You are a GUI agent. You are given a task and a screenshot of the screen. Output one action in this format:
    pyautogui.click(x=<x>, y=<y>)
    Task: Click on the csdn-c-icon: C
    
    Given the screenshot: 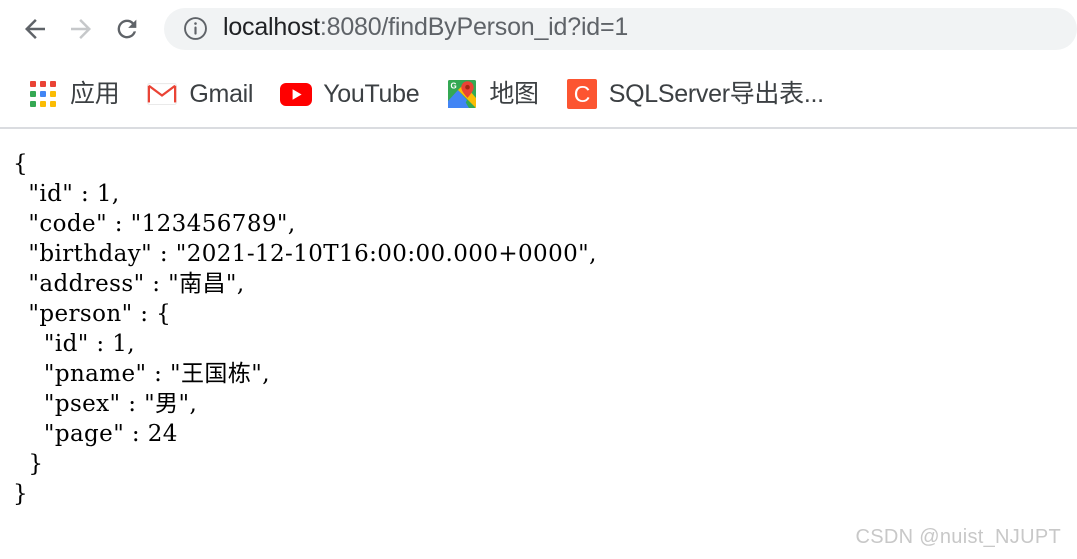 What is the action you would take?
    pyautogui.click(x=582, y=94)
    